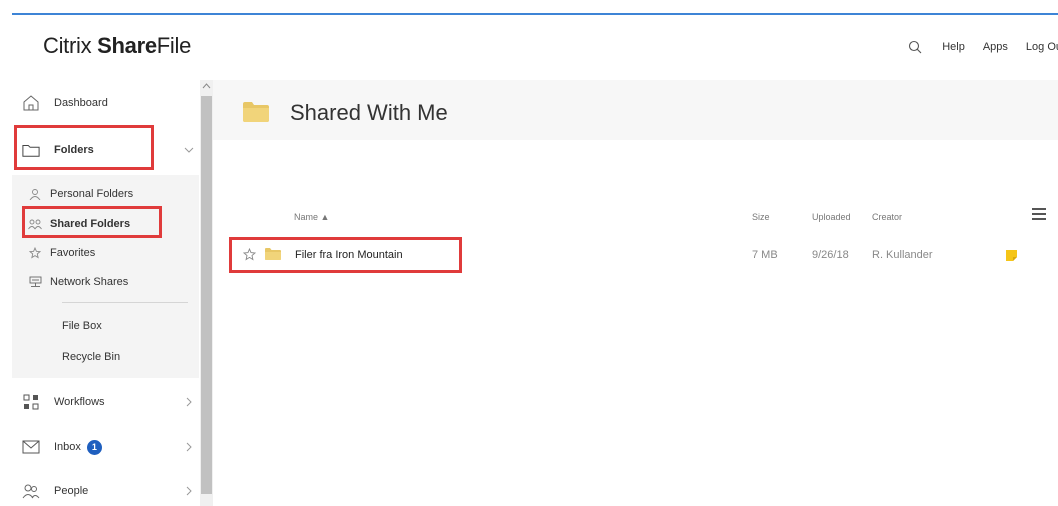 Image resolution: width=1058 pixels, height=506 pixels. Describe the element at coordinates (887, 217) in the screenshot. I see `column-header-creator: Creator` at that location.